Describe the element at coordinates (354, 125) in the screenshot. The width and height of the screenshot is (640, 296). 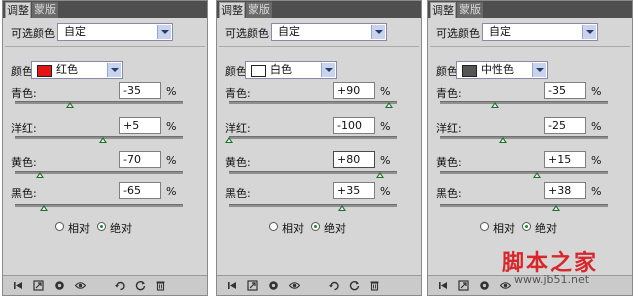
I see `magenta-input: -100` at that location.